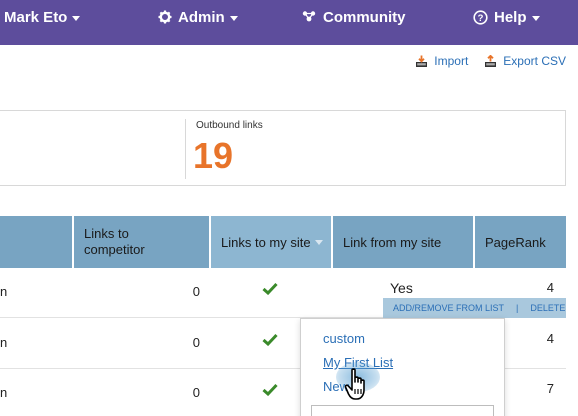 This screenshot has width=578, height=416. I want to click on sort-down-icon, so click(318, 242).